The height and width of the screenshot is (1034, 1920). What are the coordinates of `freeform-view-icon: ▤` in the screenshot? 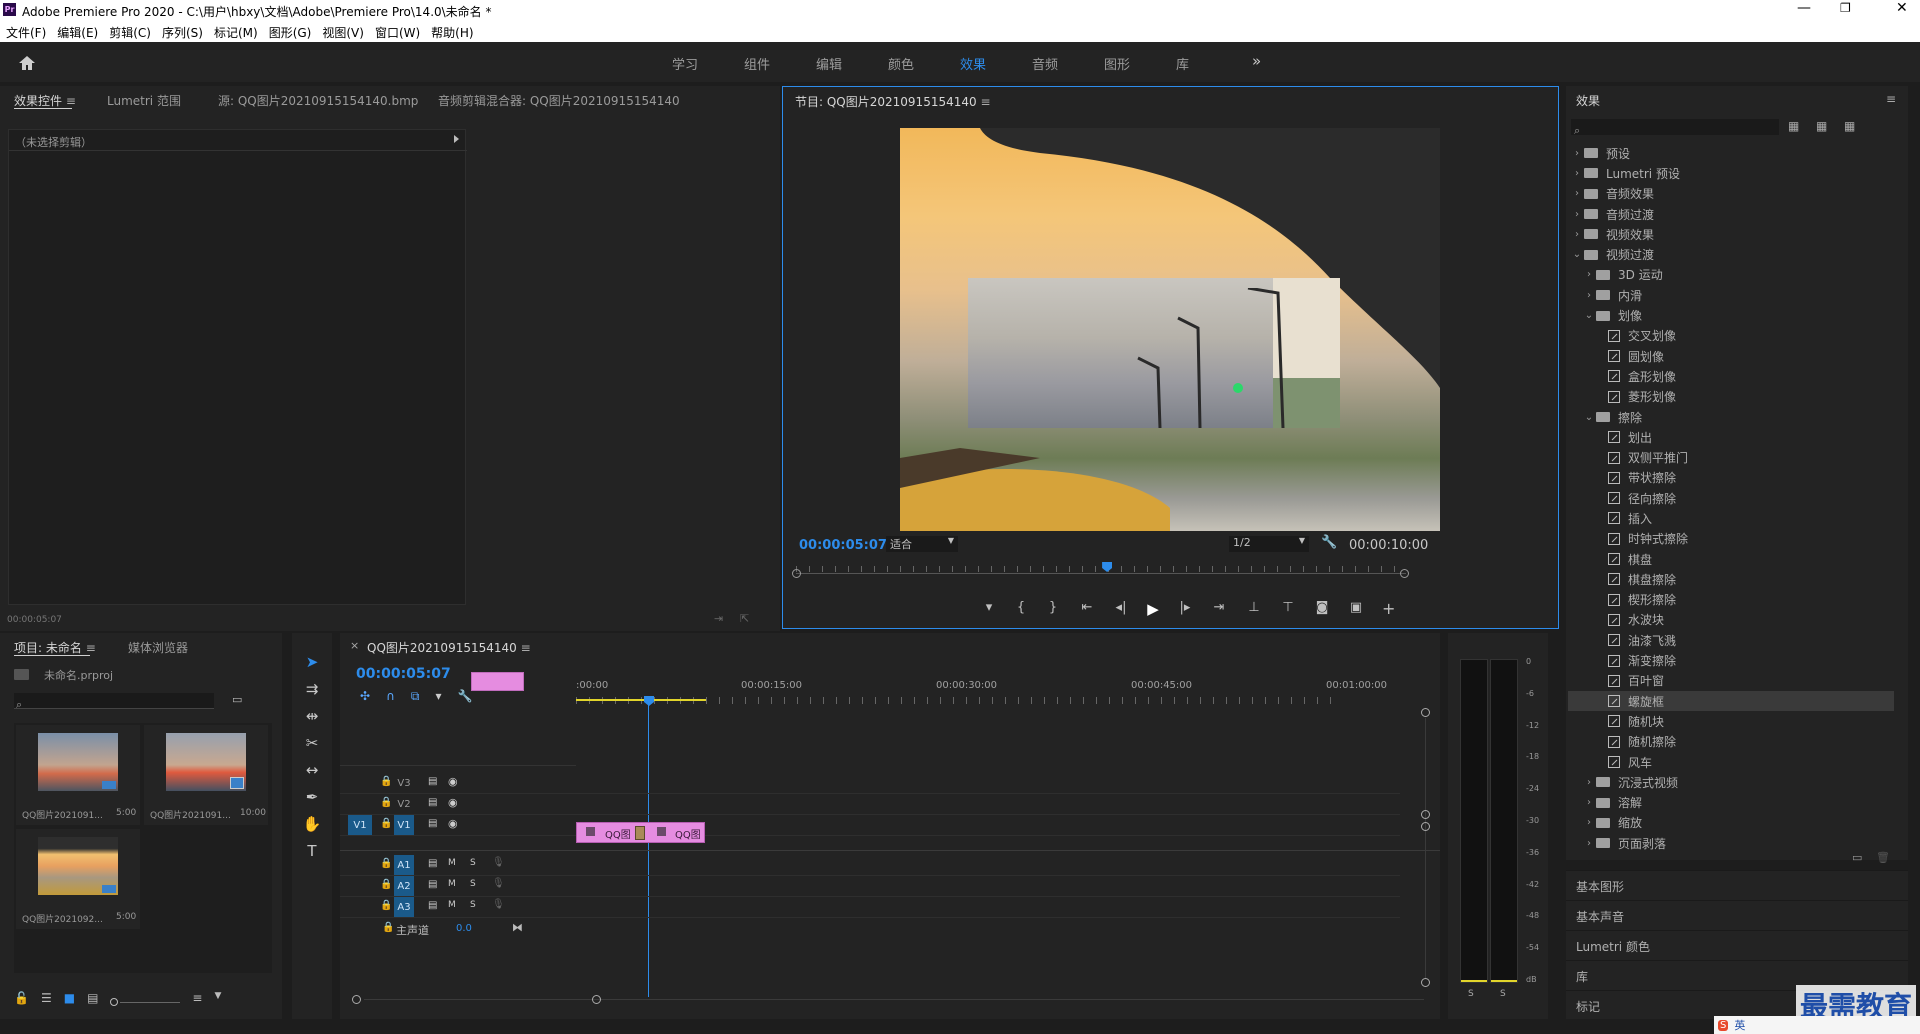 It's located at (92, 998).